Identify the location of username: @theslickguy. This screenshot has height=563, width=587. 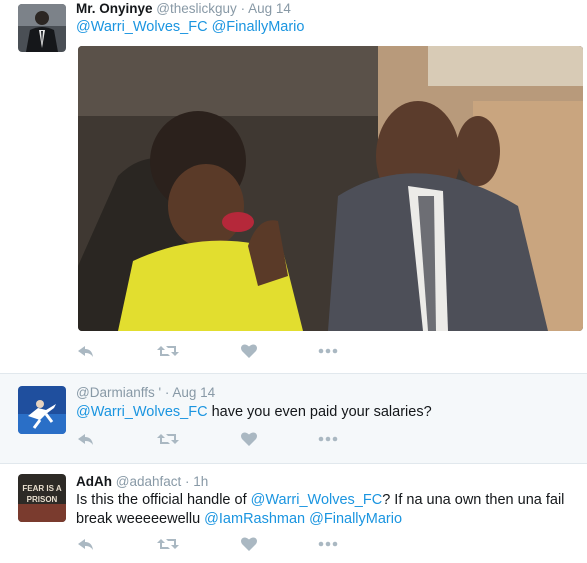
(196, 8).